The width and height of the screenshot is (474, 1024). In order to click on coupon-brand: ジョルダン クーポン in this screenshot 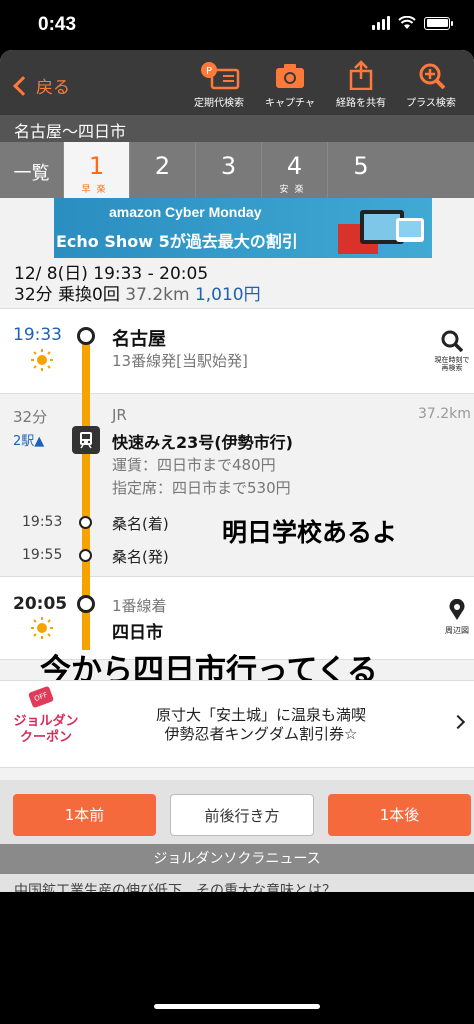, I will do `click(46, 730)`.